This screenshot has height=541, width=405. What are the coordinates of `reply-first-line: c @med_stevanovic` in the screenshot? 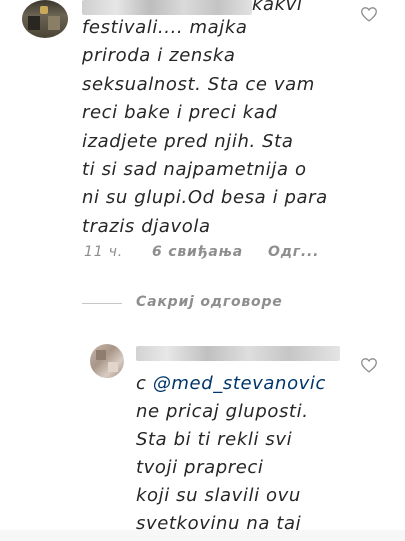 It's located at (231, 384).